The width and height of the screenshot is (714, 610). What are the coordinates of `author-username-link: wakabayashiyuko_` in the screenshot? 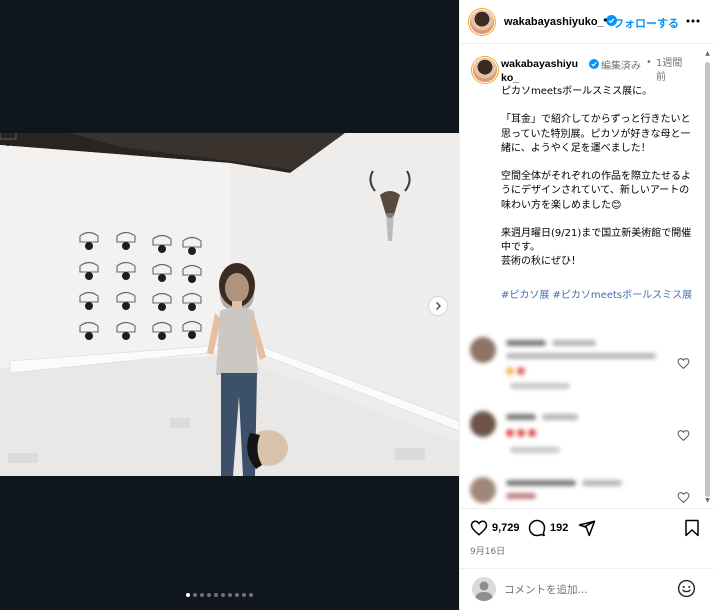 It's located at (560, 21).